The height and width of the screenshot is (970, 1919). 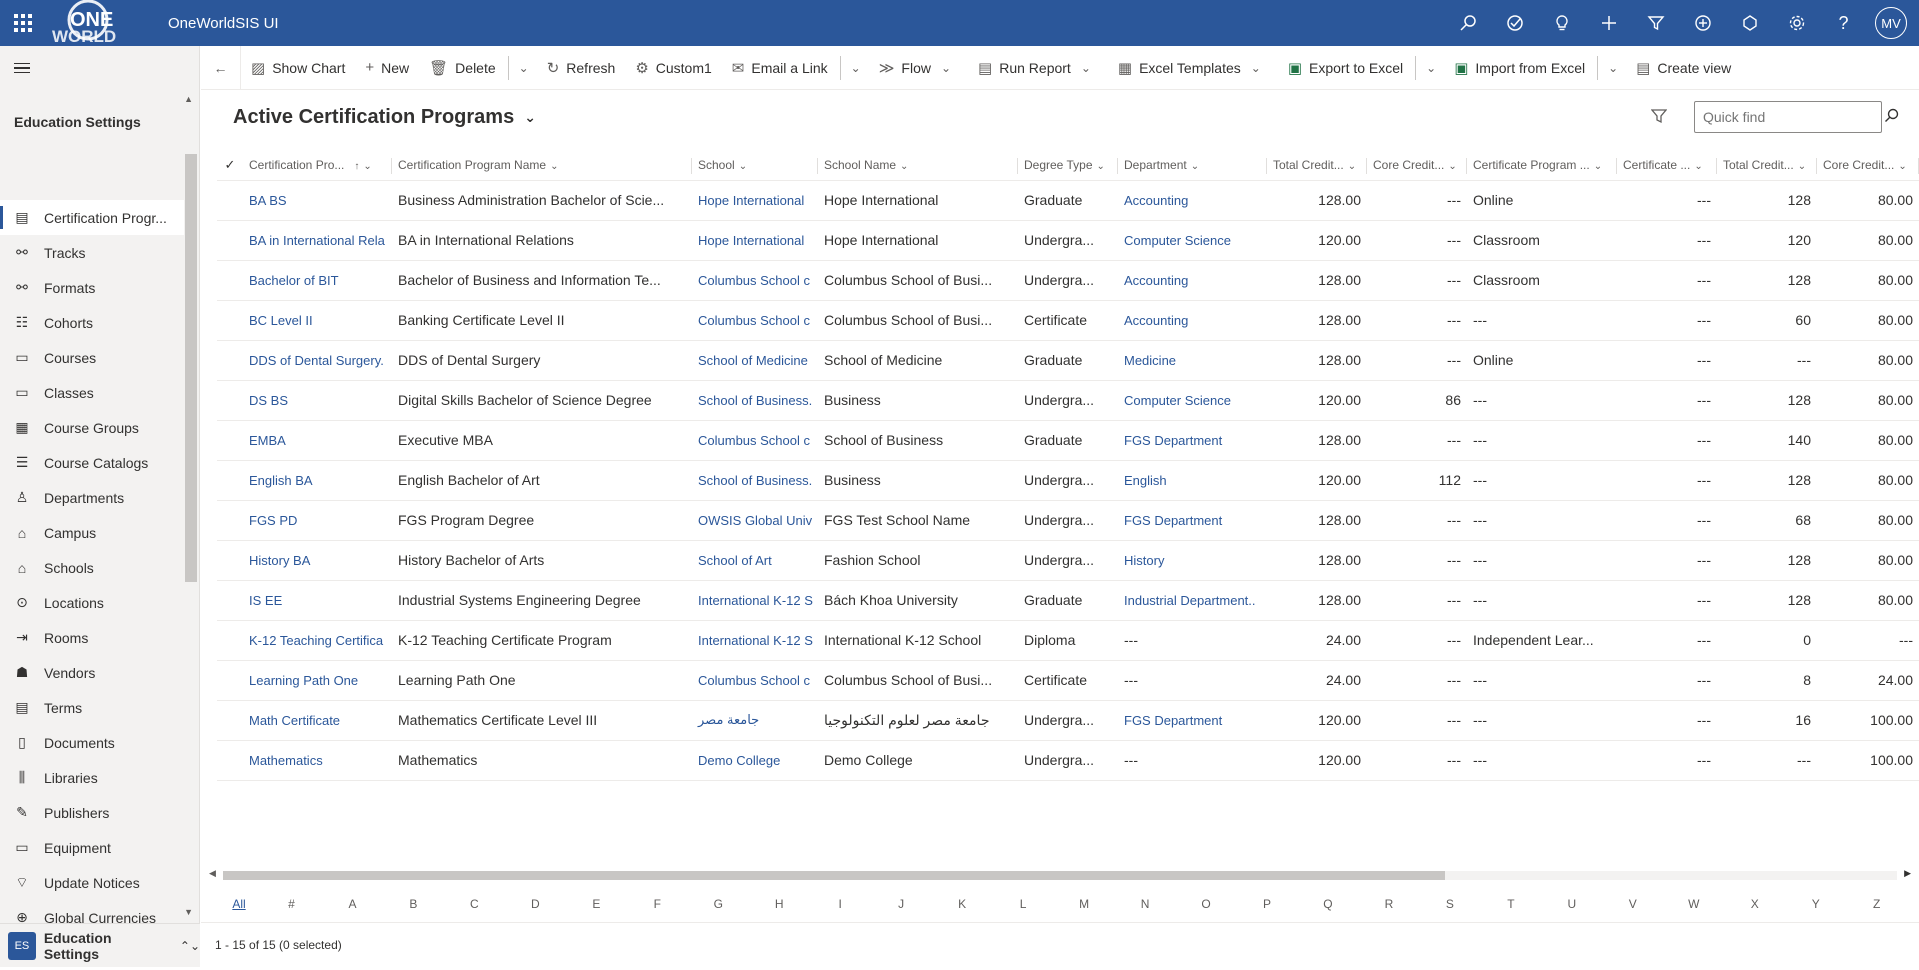 What do you see at coordinates (99, 68) in the screenshot?
I see `hamburger-menu-icon` at bounding box center [99, 68].